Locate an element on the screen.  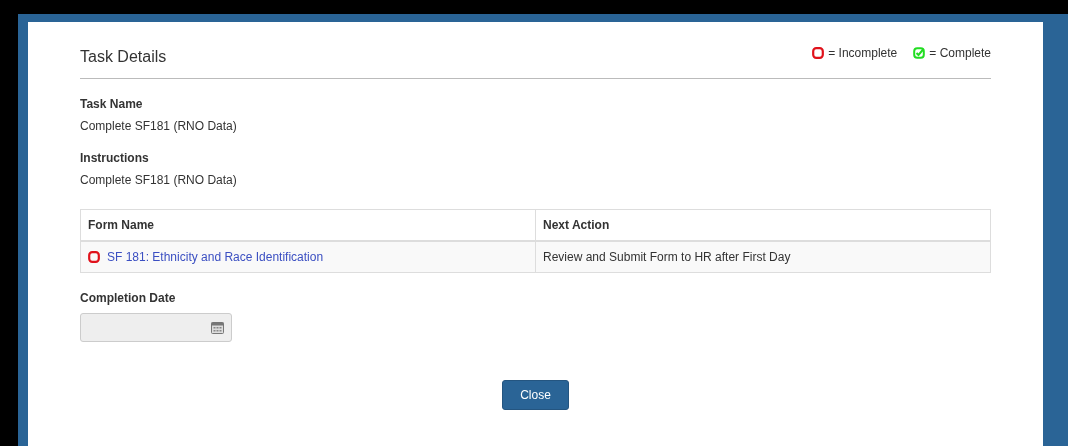
close-button: Close is located at coordinates (535, 395).